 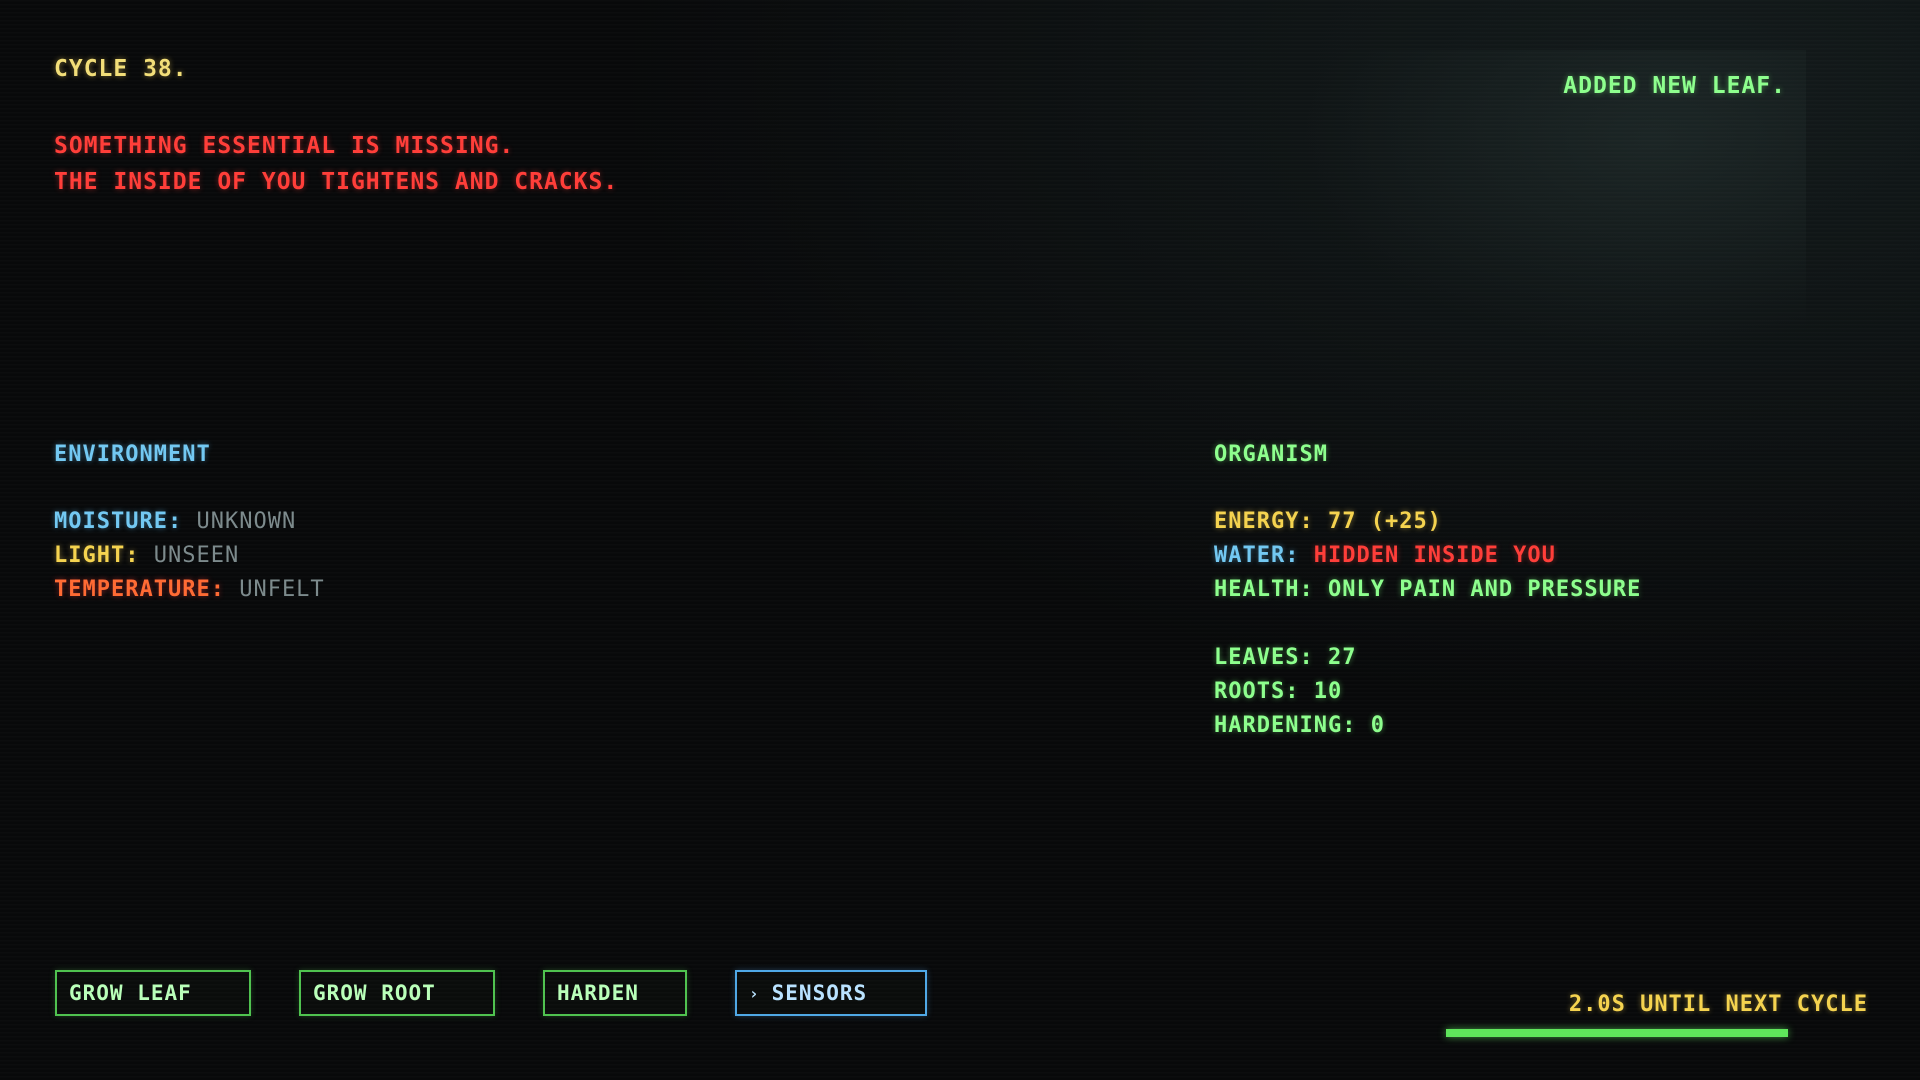 I want to click on grow-leaf-label: GROW LEAF, so click(x=130, y=993).